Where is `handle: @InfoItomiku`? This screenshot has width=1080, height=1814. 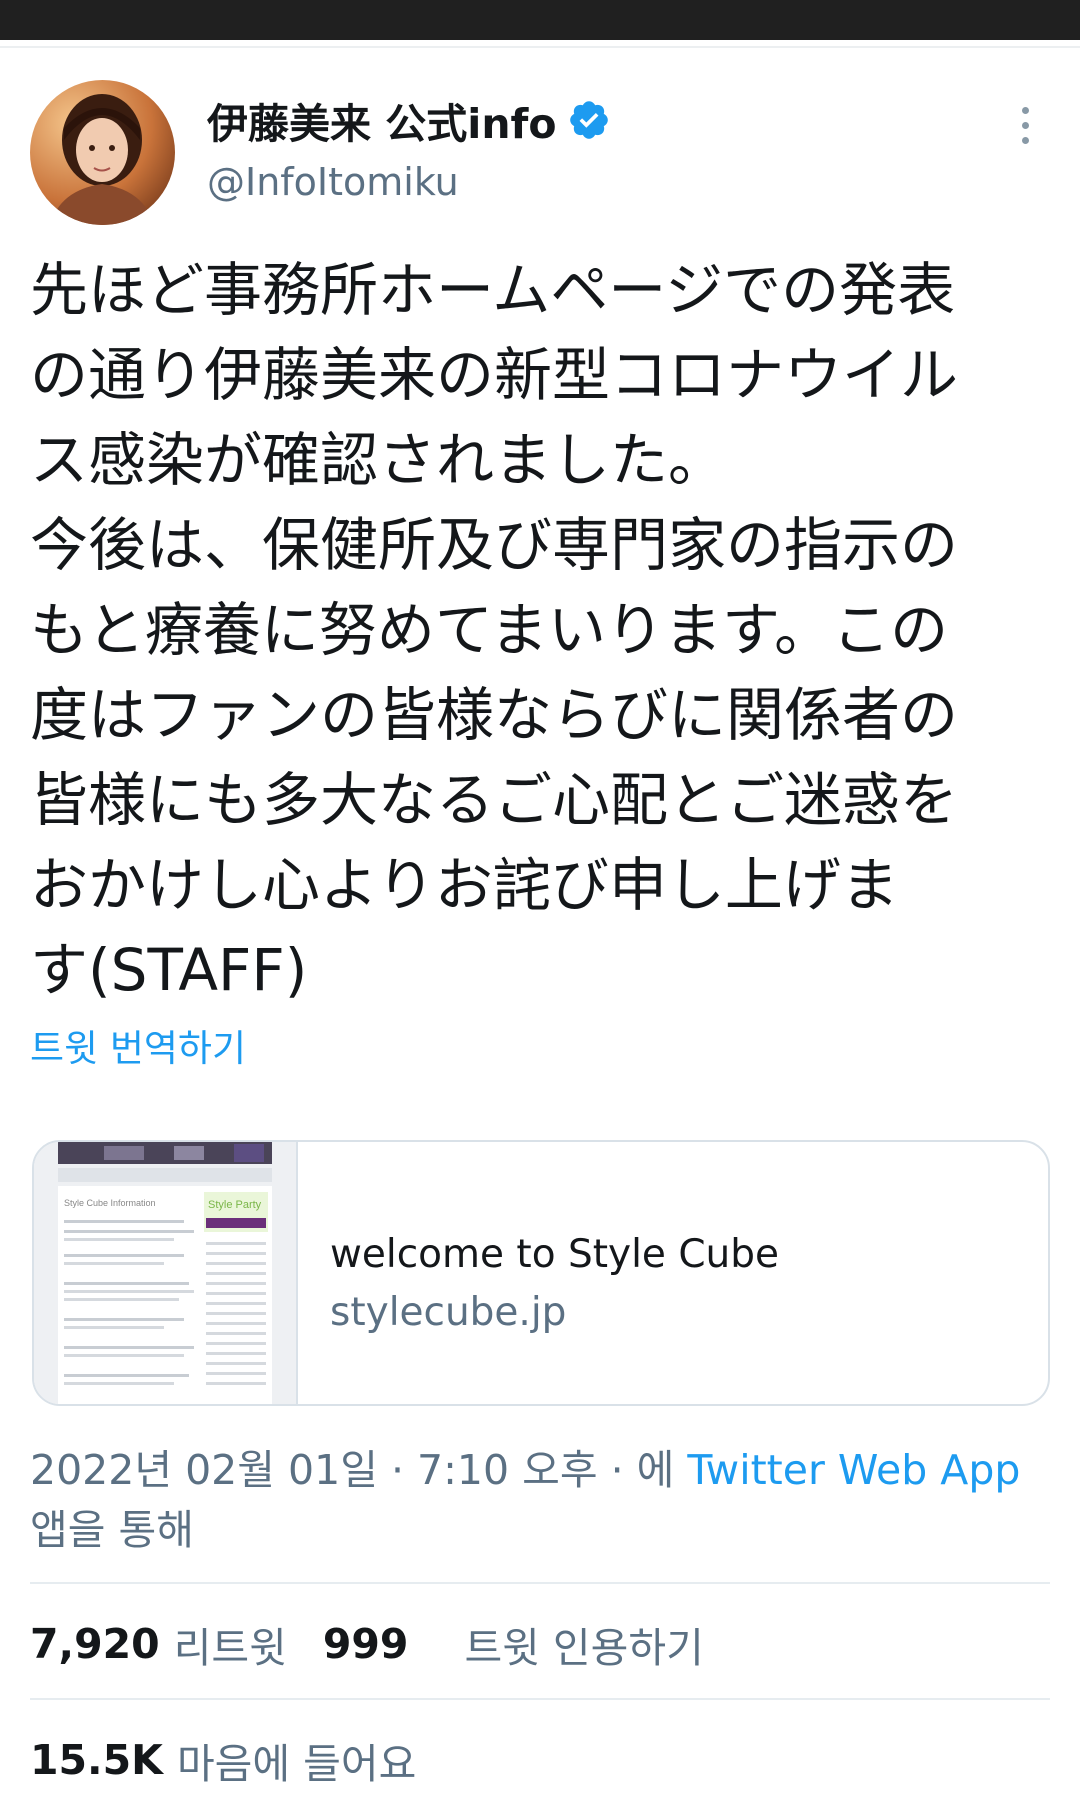
handle: @InfoItomiku is located at coordinates (333, 182).